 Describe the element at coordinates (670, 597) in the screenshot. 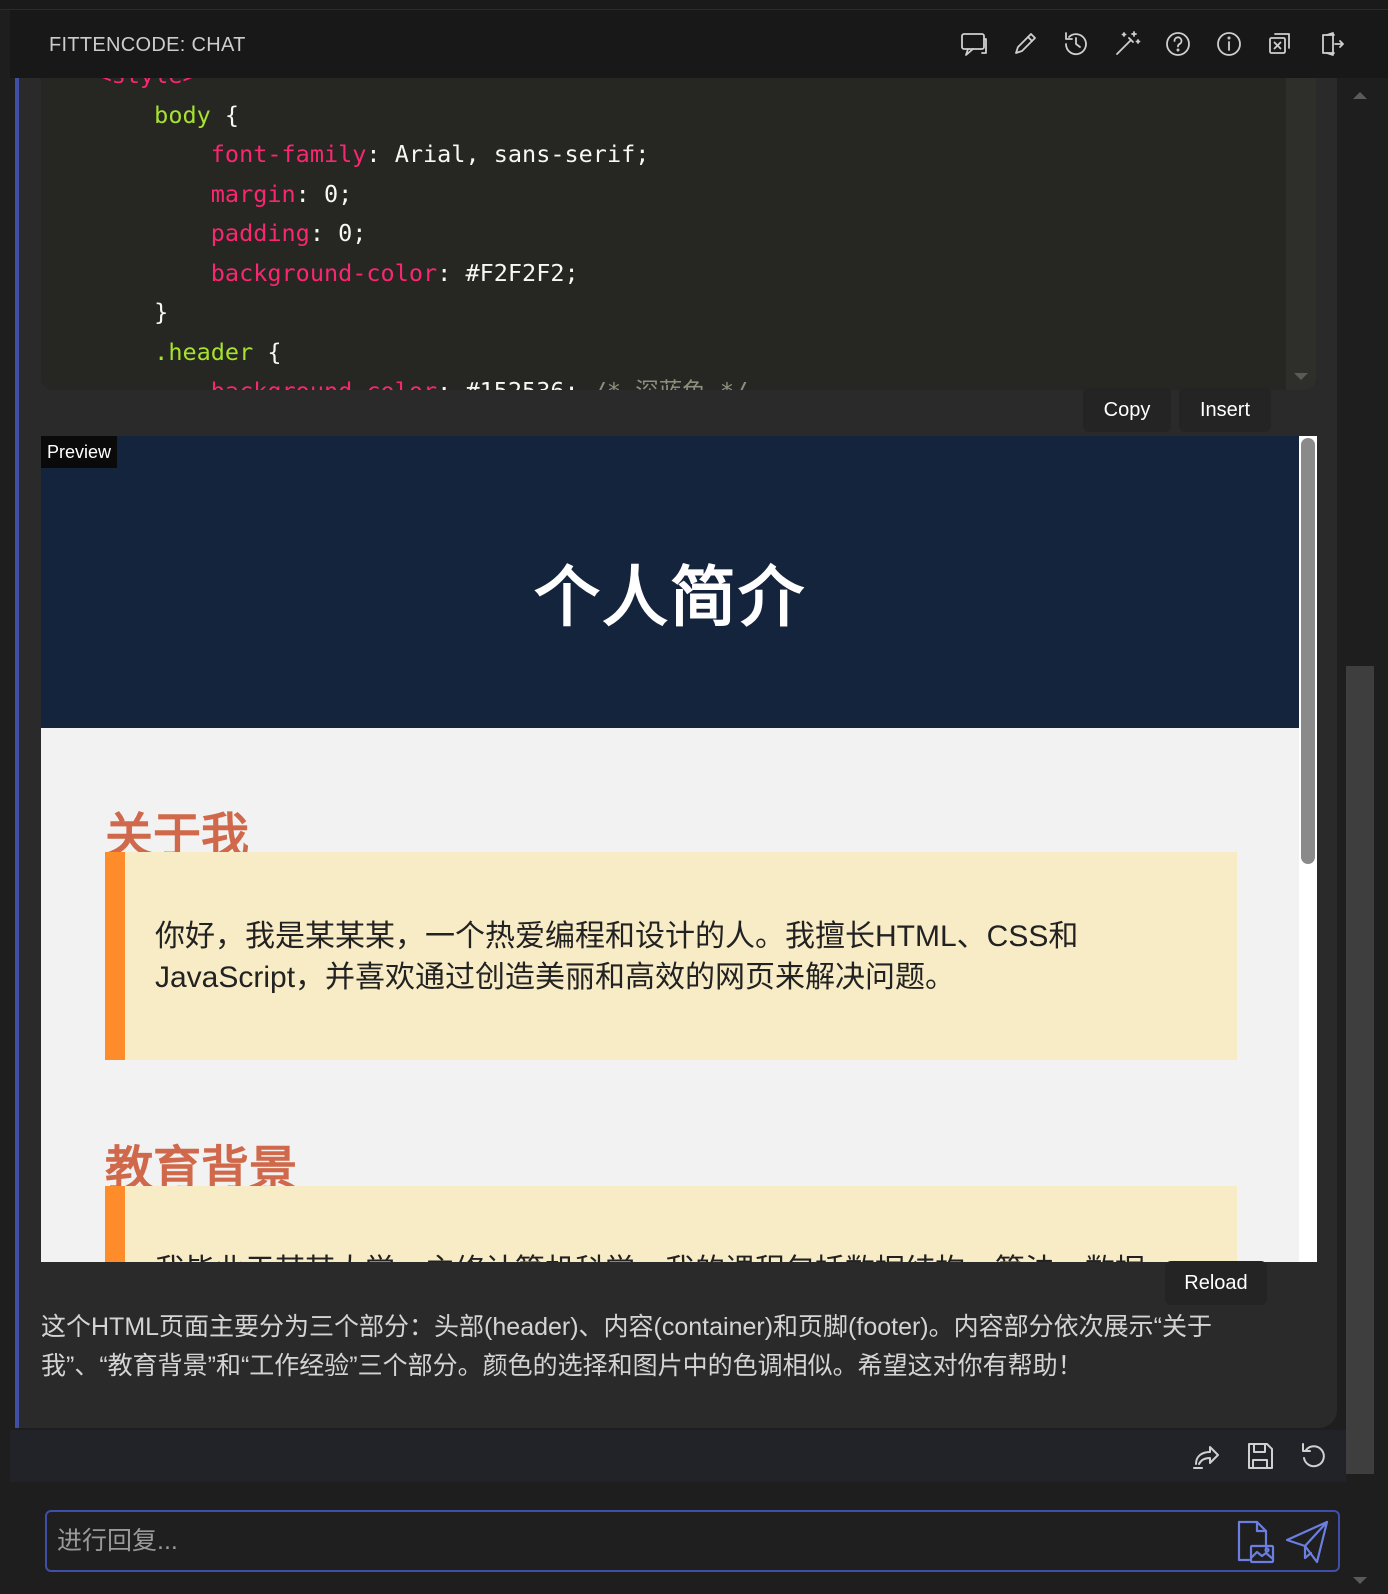

I see `preview-page-title: 个人简介` at that location.